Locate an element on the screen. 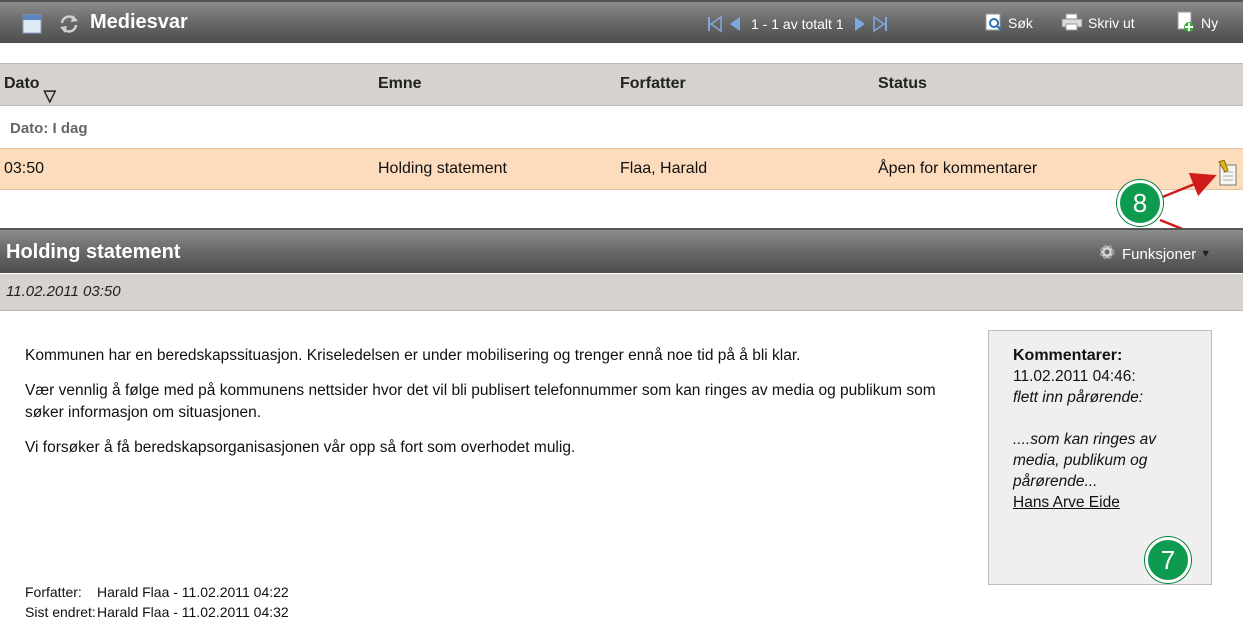 The image size is (1243, 638). chevron-down-icon: ▼ is located at coordinates (1206, 254).